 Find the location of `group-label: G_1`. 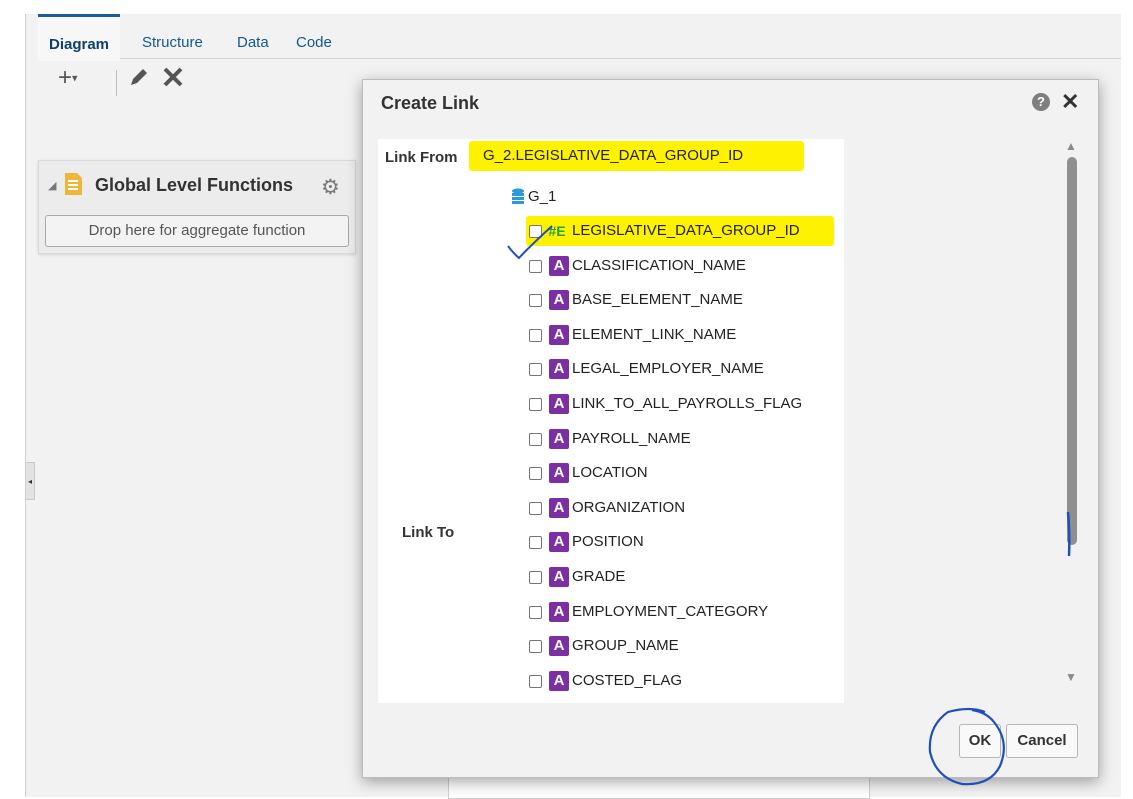

group-label: G_1 is located at coordinates (542, 196).